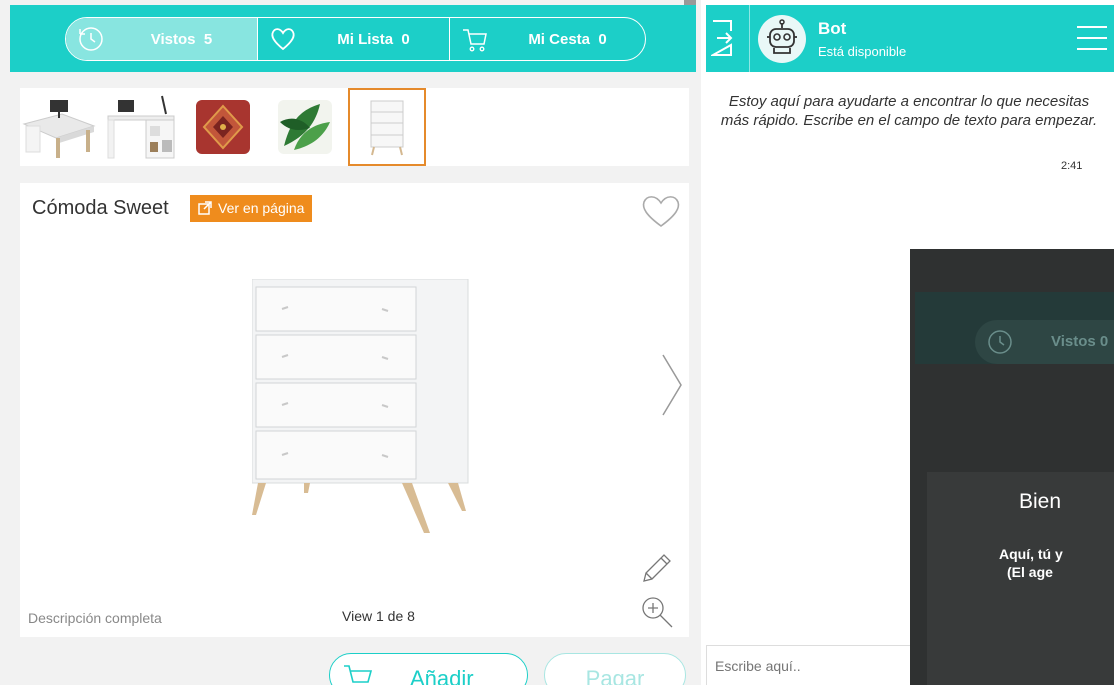 This screenshot has height=685, width=1114. Describe the element at coordinates (1092, 38) in the screenshot. I see `hamburger-menu-icon` at that location.